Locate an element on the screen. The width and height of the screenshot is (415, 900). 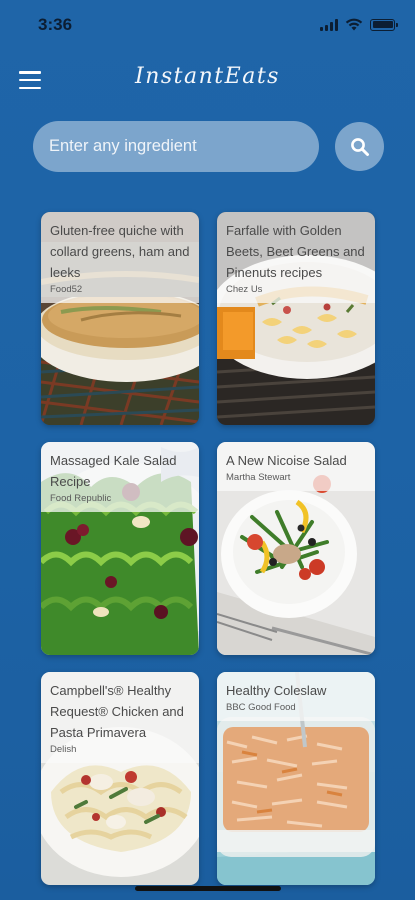
battery-icon is located at coordinates (384, 24).